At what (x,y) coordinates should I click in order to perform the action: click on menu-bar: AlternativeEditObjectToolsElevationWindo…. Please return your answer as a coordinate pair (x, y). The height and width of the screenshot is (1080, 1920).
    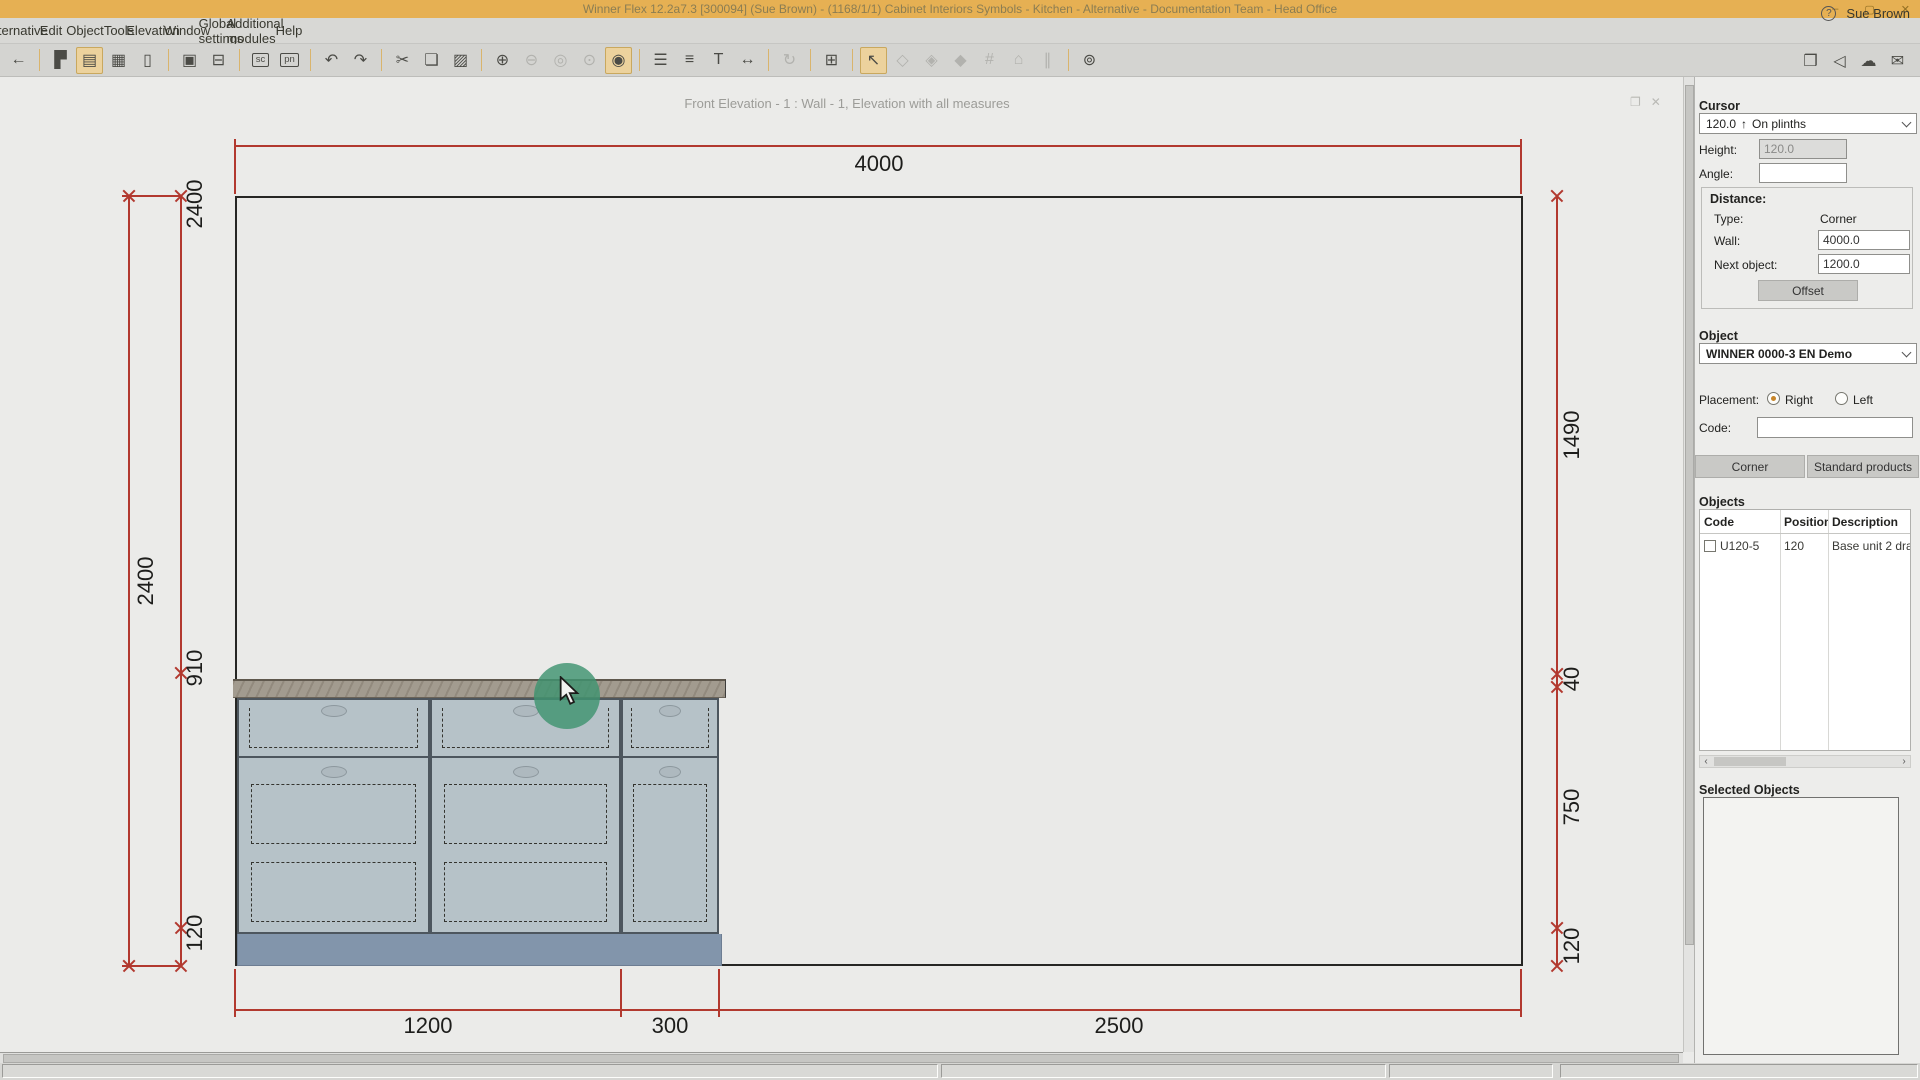
    Looking at the image, I should click on (960, 31).